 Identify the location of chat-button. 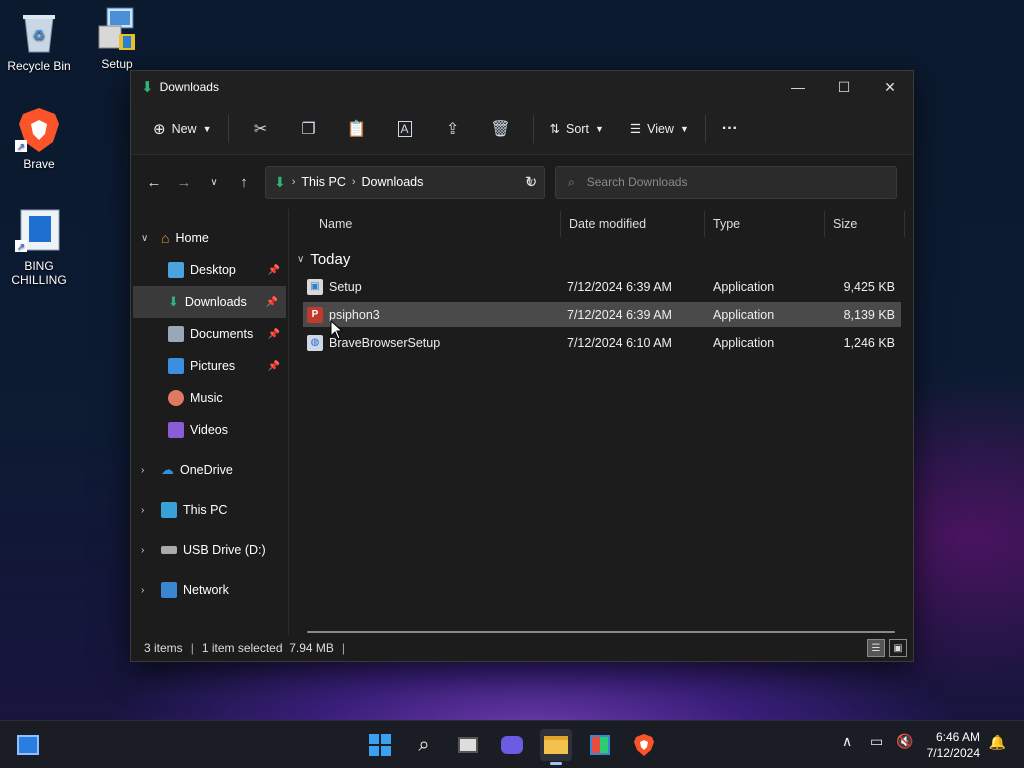
(512, 745).